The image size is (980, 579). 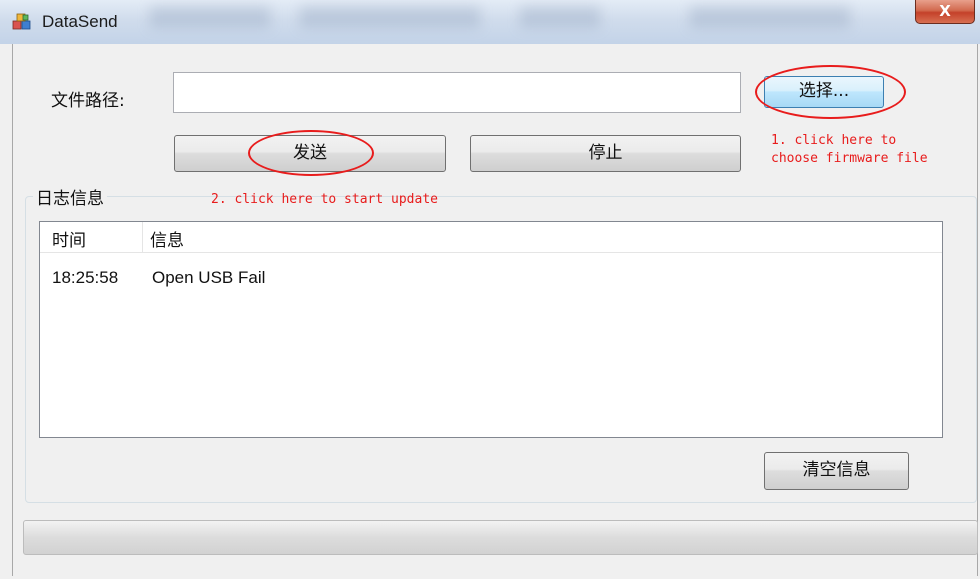 What do you see at coordinates (491, 279) in the screenshot?
I see `log-row: 18:25:58 Open USB Fail` at bounding box center [491, 279].